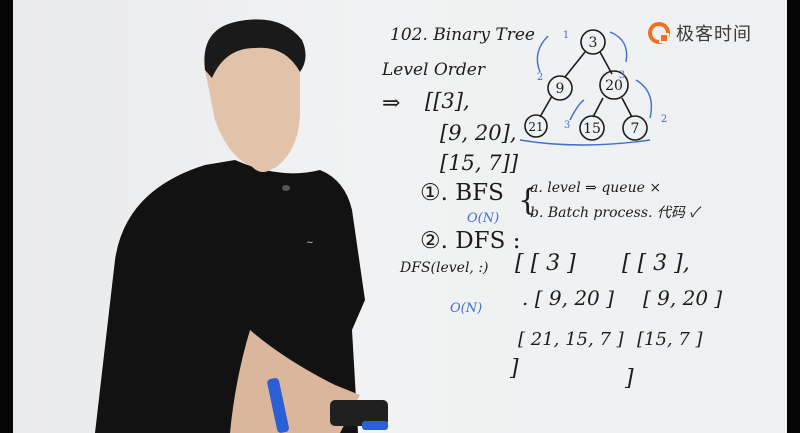  I want to click on dfs-left-line-1: [ [ 3 ], so click(545, 263).